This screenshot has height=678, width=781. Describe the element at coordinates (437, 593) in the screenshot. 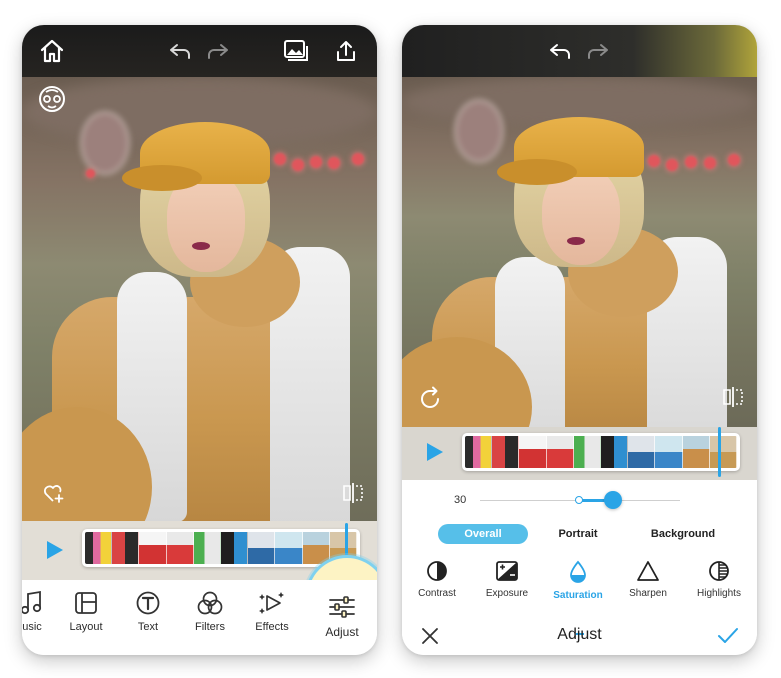

I see `option-label: Contrast` at that location.